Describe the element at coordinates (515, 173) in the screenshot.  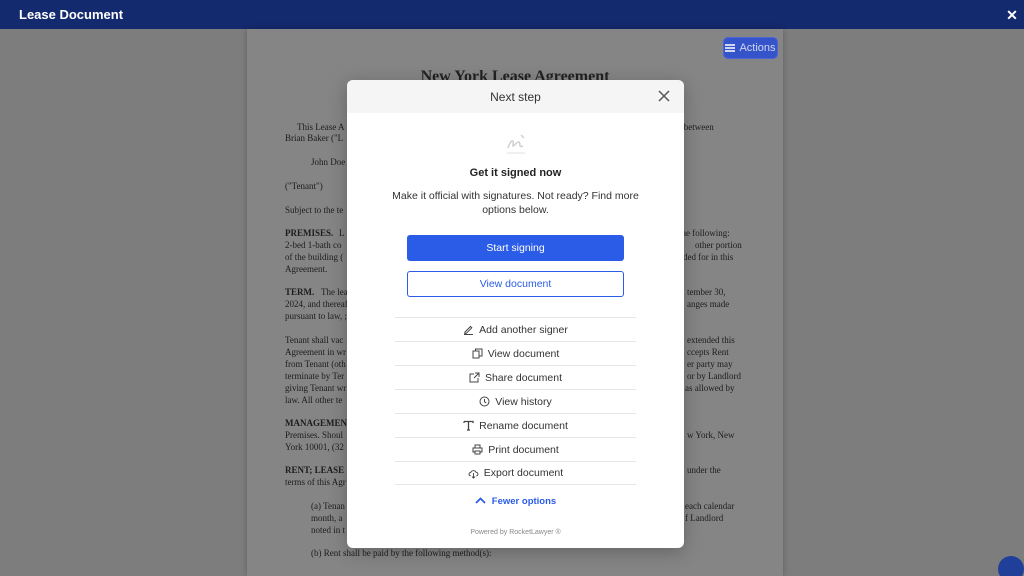
I see `modal-heading: Get it signed now` at that location.